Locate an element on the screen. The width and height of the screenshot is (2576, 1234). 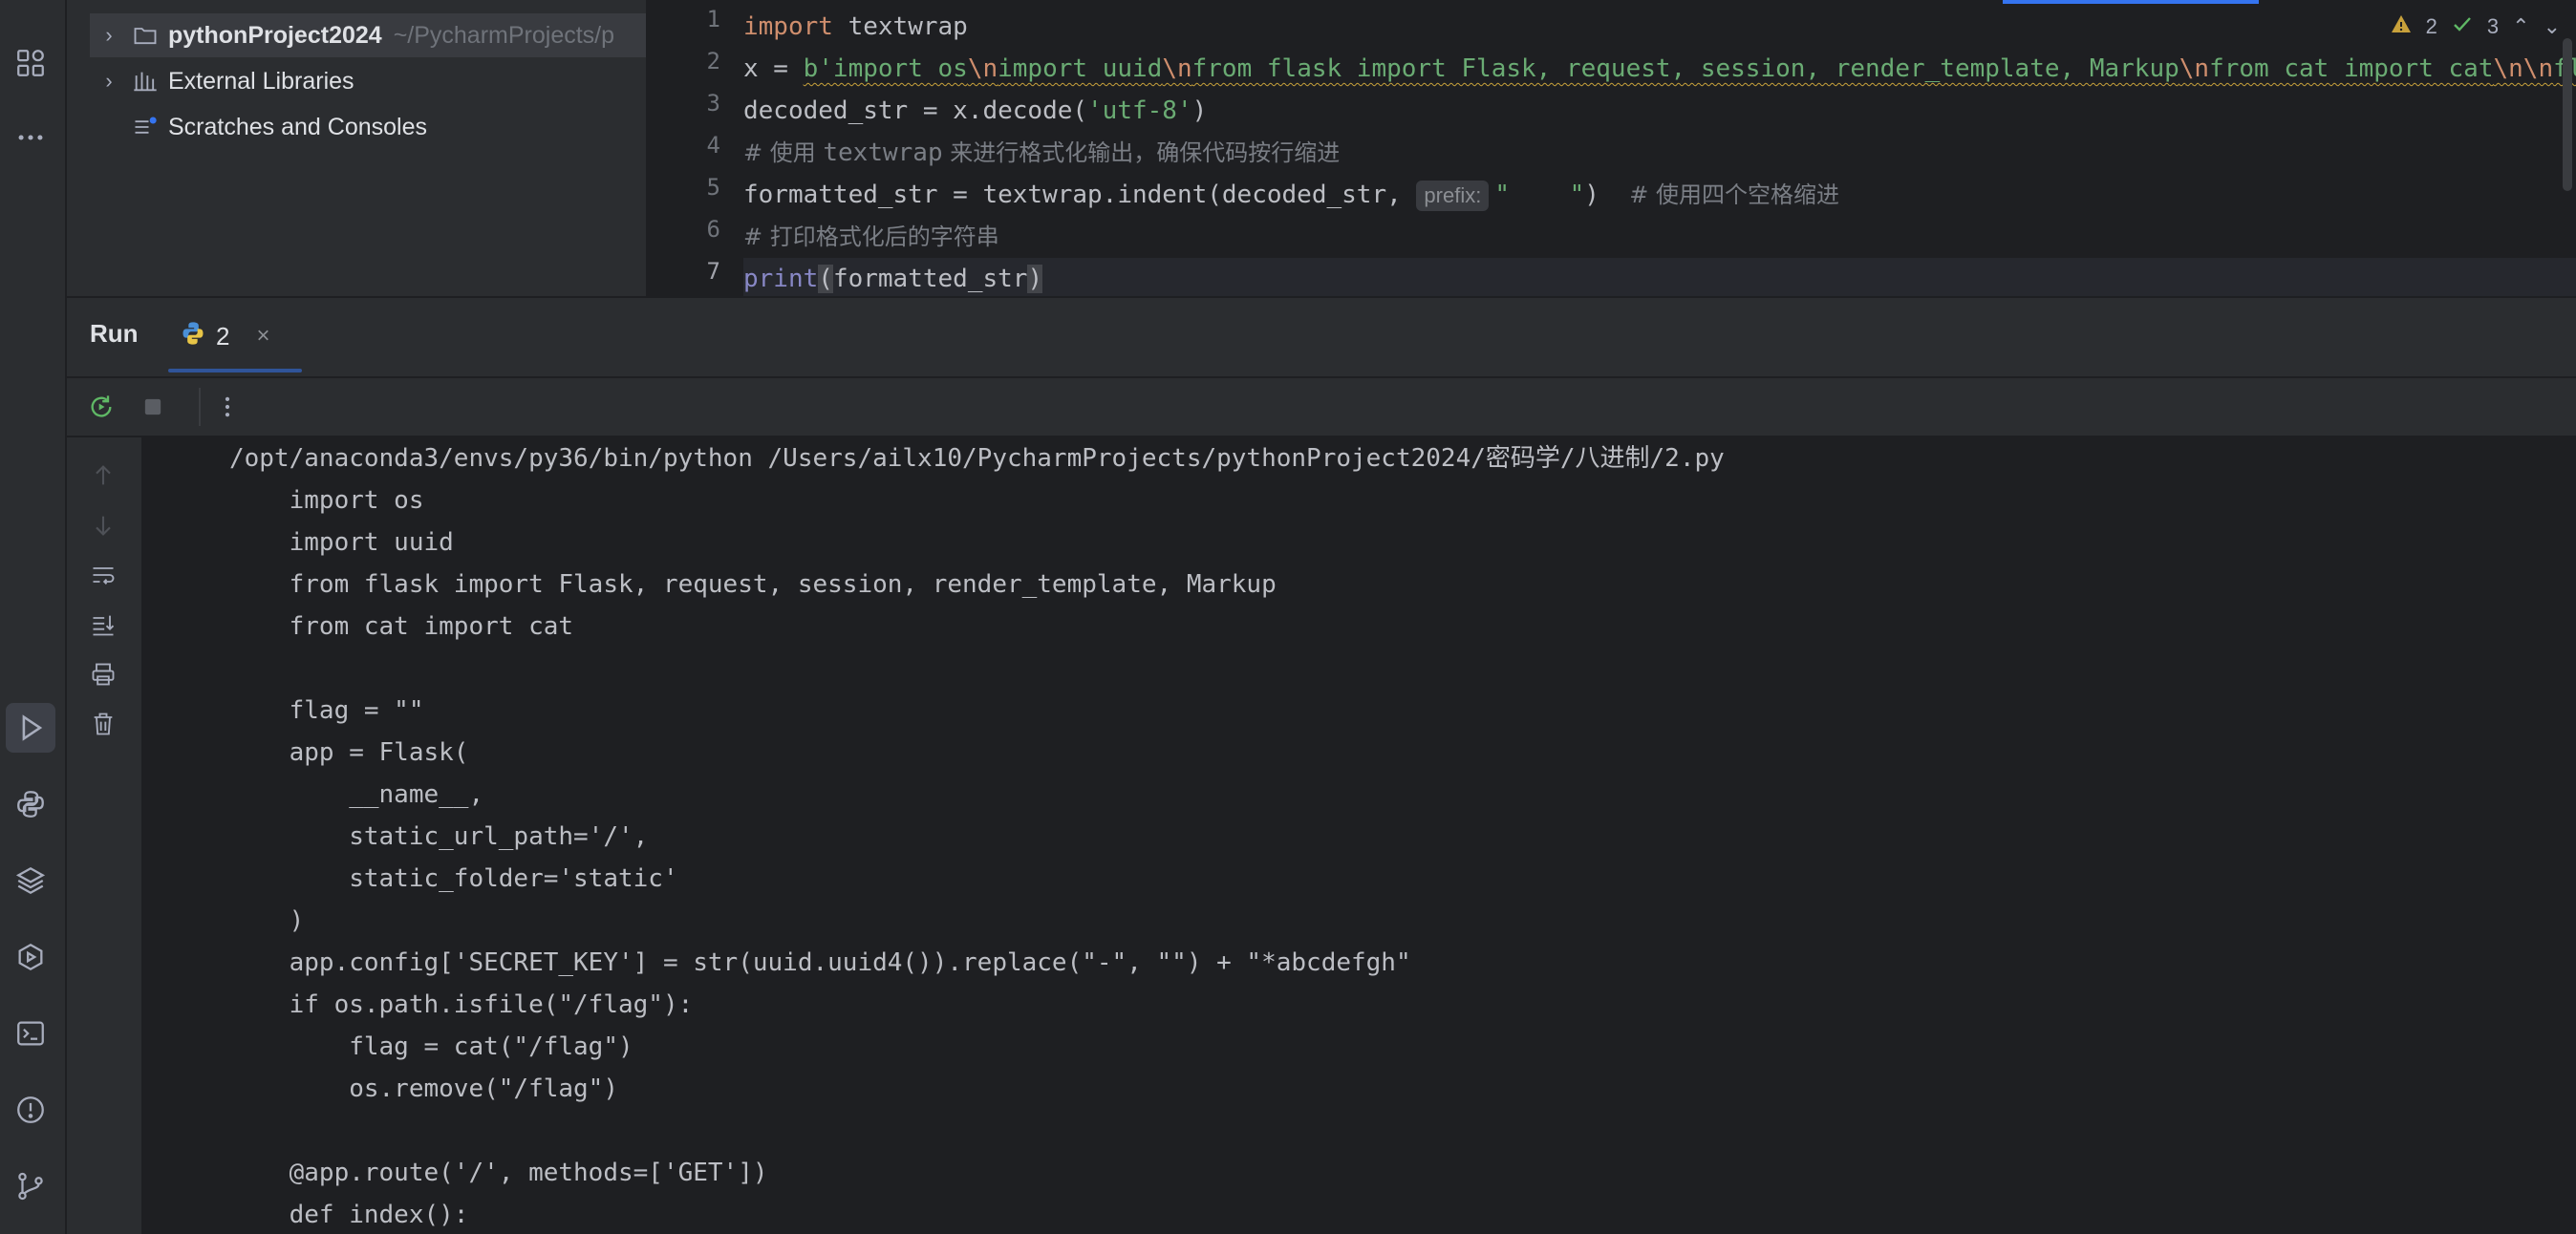
code-text: textwrap is located at coordinates (900, 27).